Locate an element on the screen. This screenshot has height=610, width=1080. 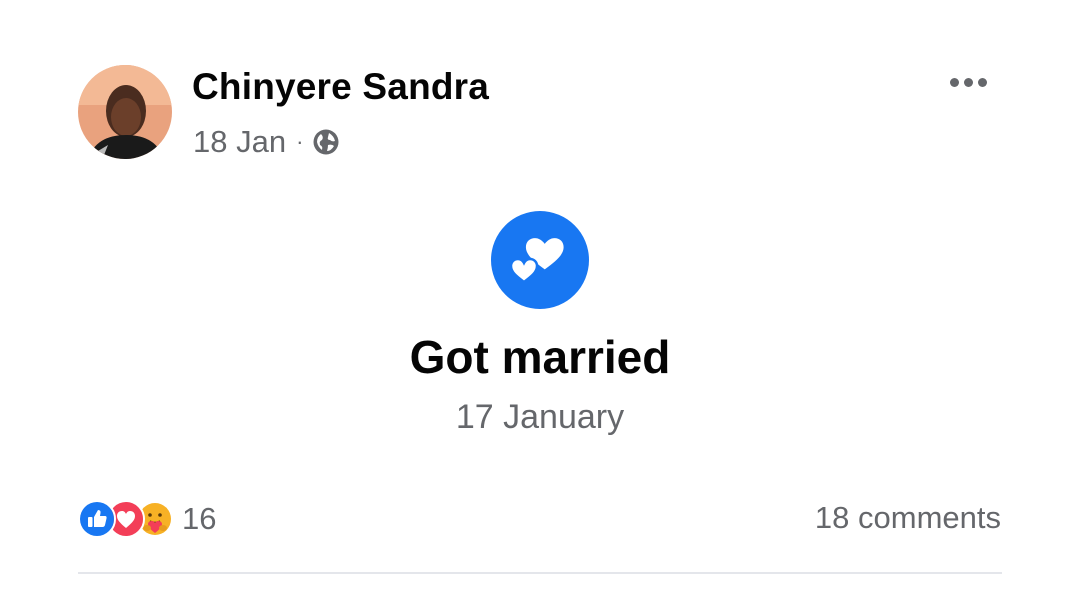
author-name: Chinyere Sandra is located at coordinates (340, 87).